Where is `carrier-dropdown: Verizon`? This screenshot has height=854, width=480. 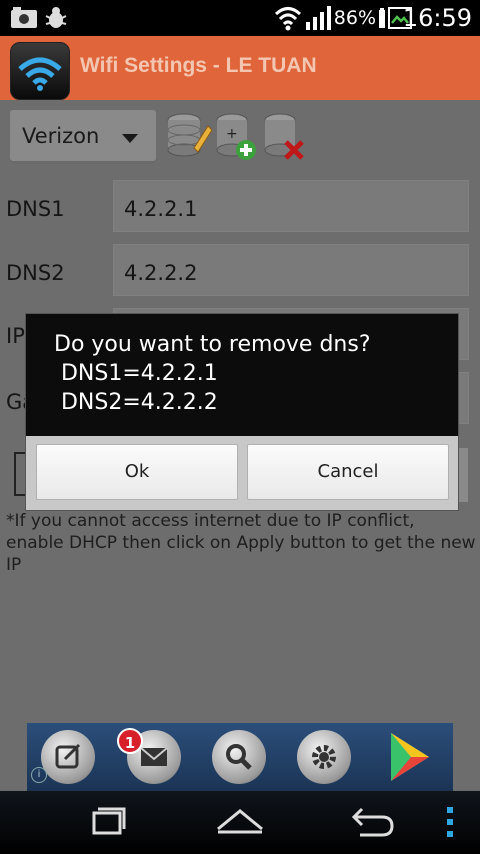 carrier-dropdown: Verizon is located at coordinates (83, 137).